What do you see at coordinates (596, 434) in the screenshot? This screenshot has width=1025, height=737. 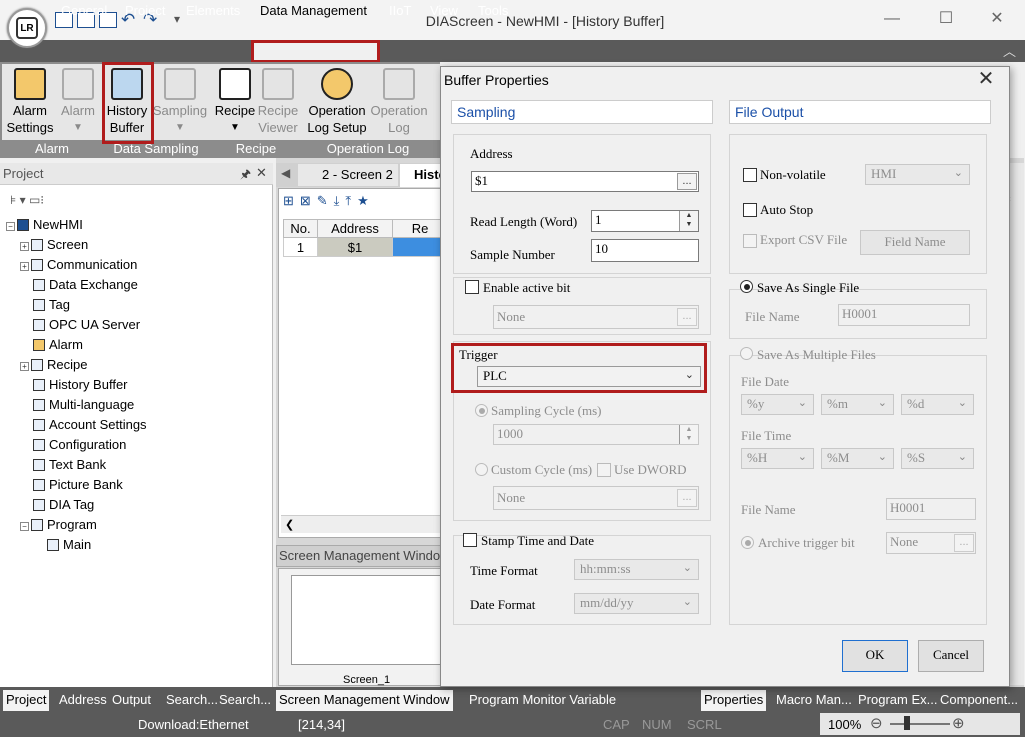 I see `sampling-cycle-input: 1000` at bounding box center [596, 434].